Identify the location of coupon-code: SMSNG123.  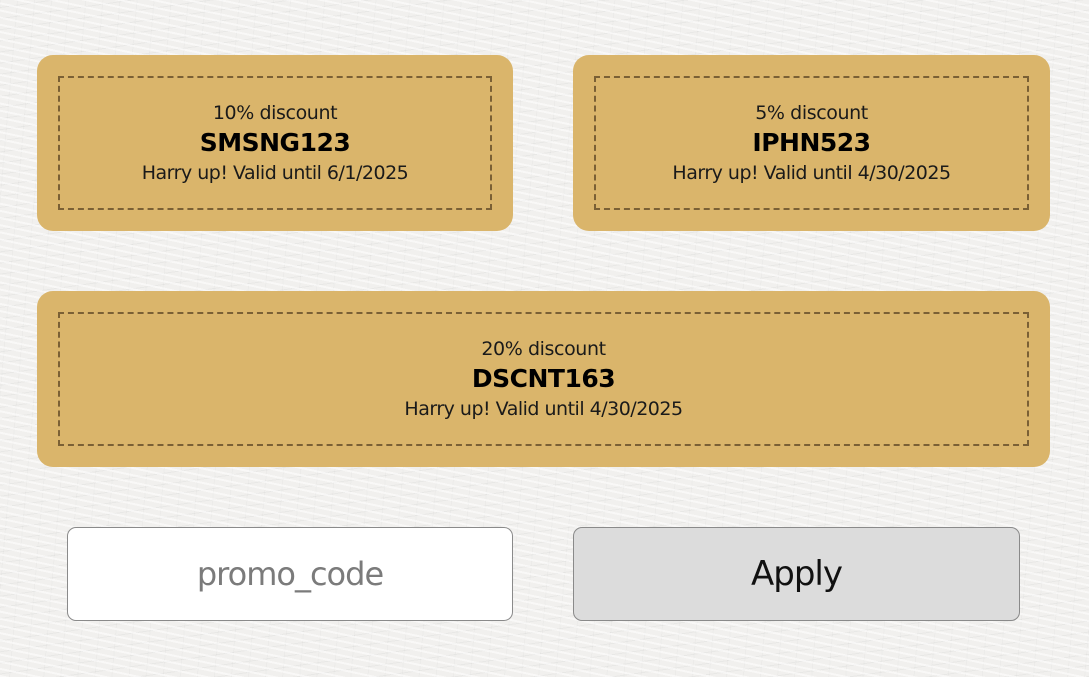
(275, 142).